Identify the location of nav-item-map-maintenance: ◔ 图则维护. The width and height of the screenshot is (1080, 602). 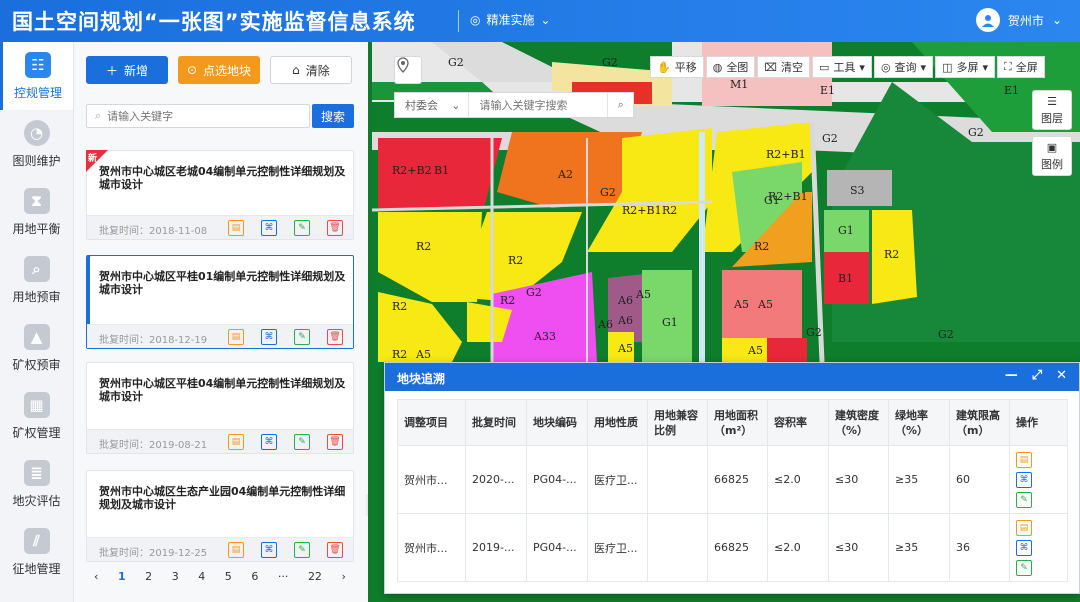
(36, 144).